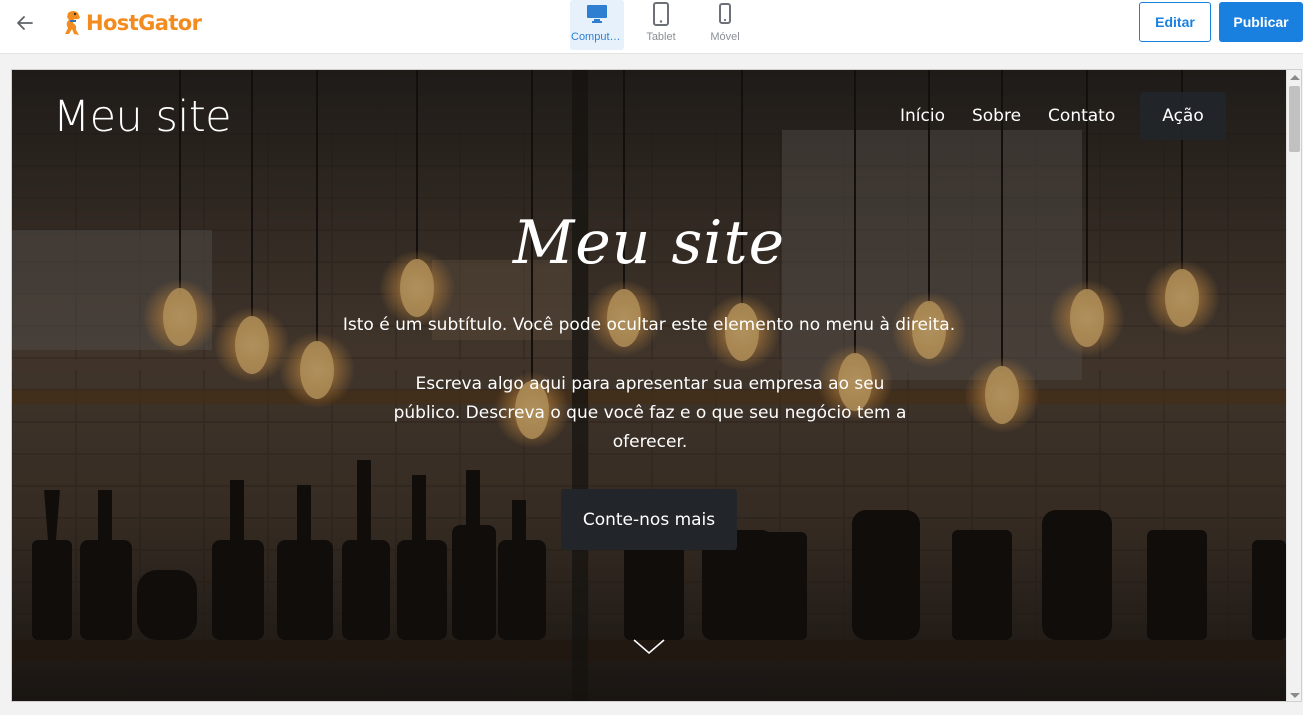 The width and height of the screenshot is (1303, 715). Describe the element at coordinates (597, 25) in the screenshot. I see `device-desktop-button: Computador` at that location.